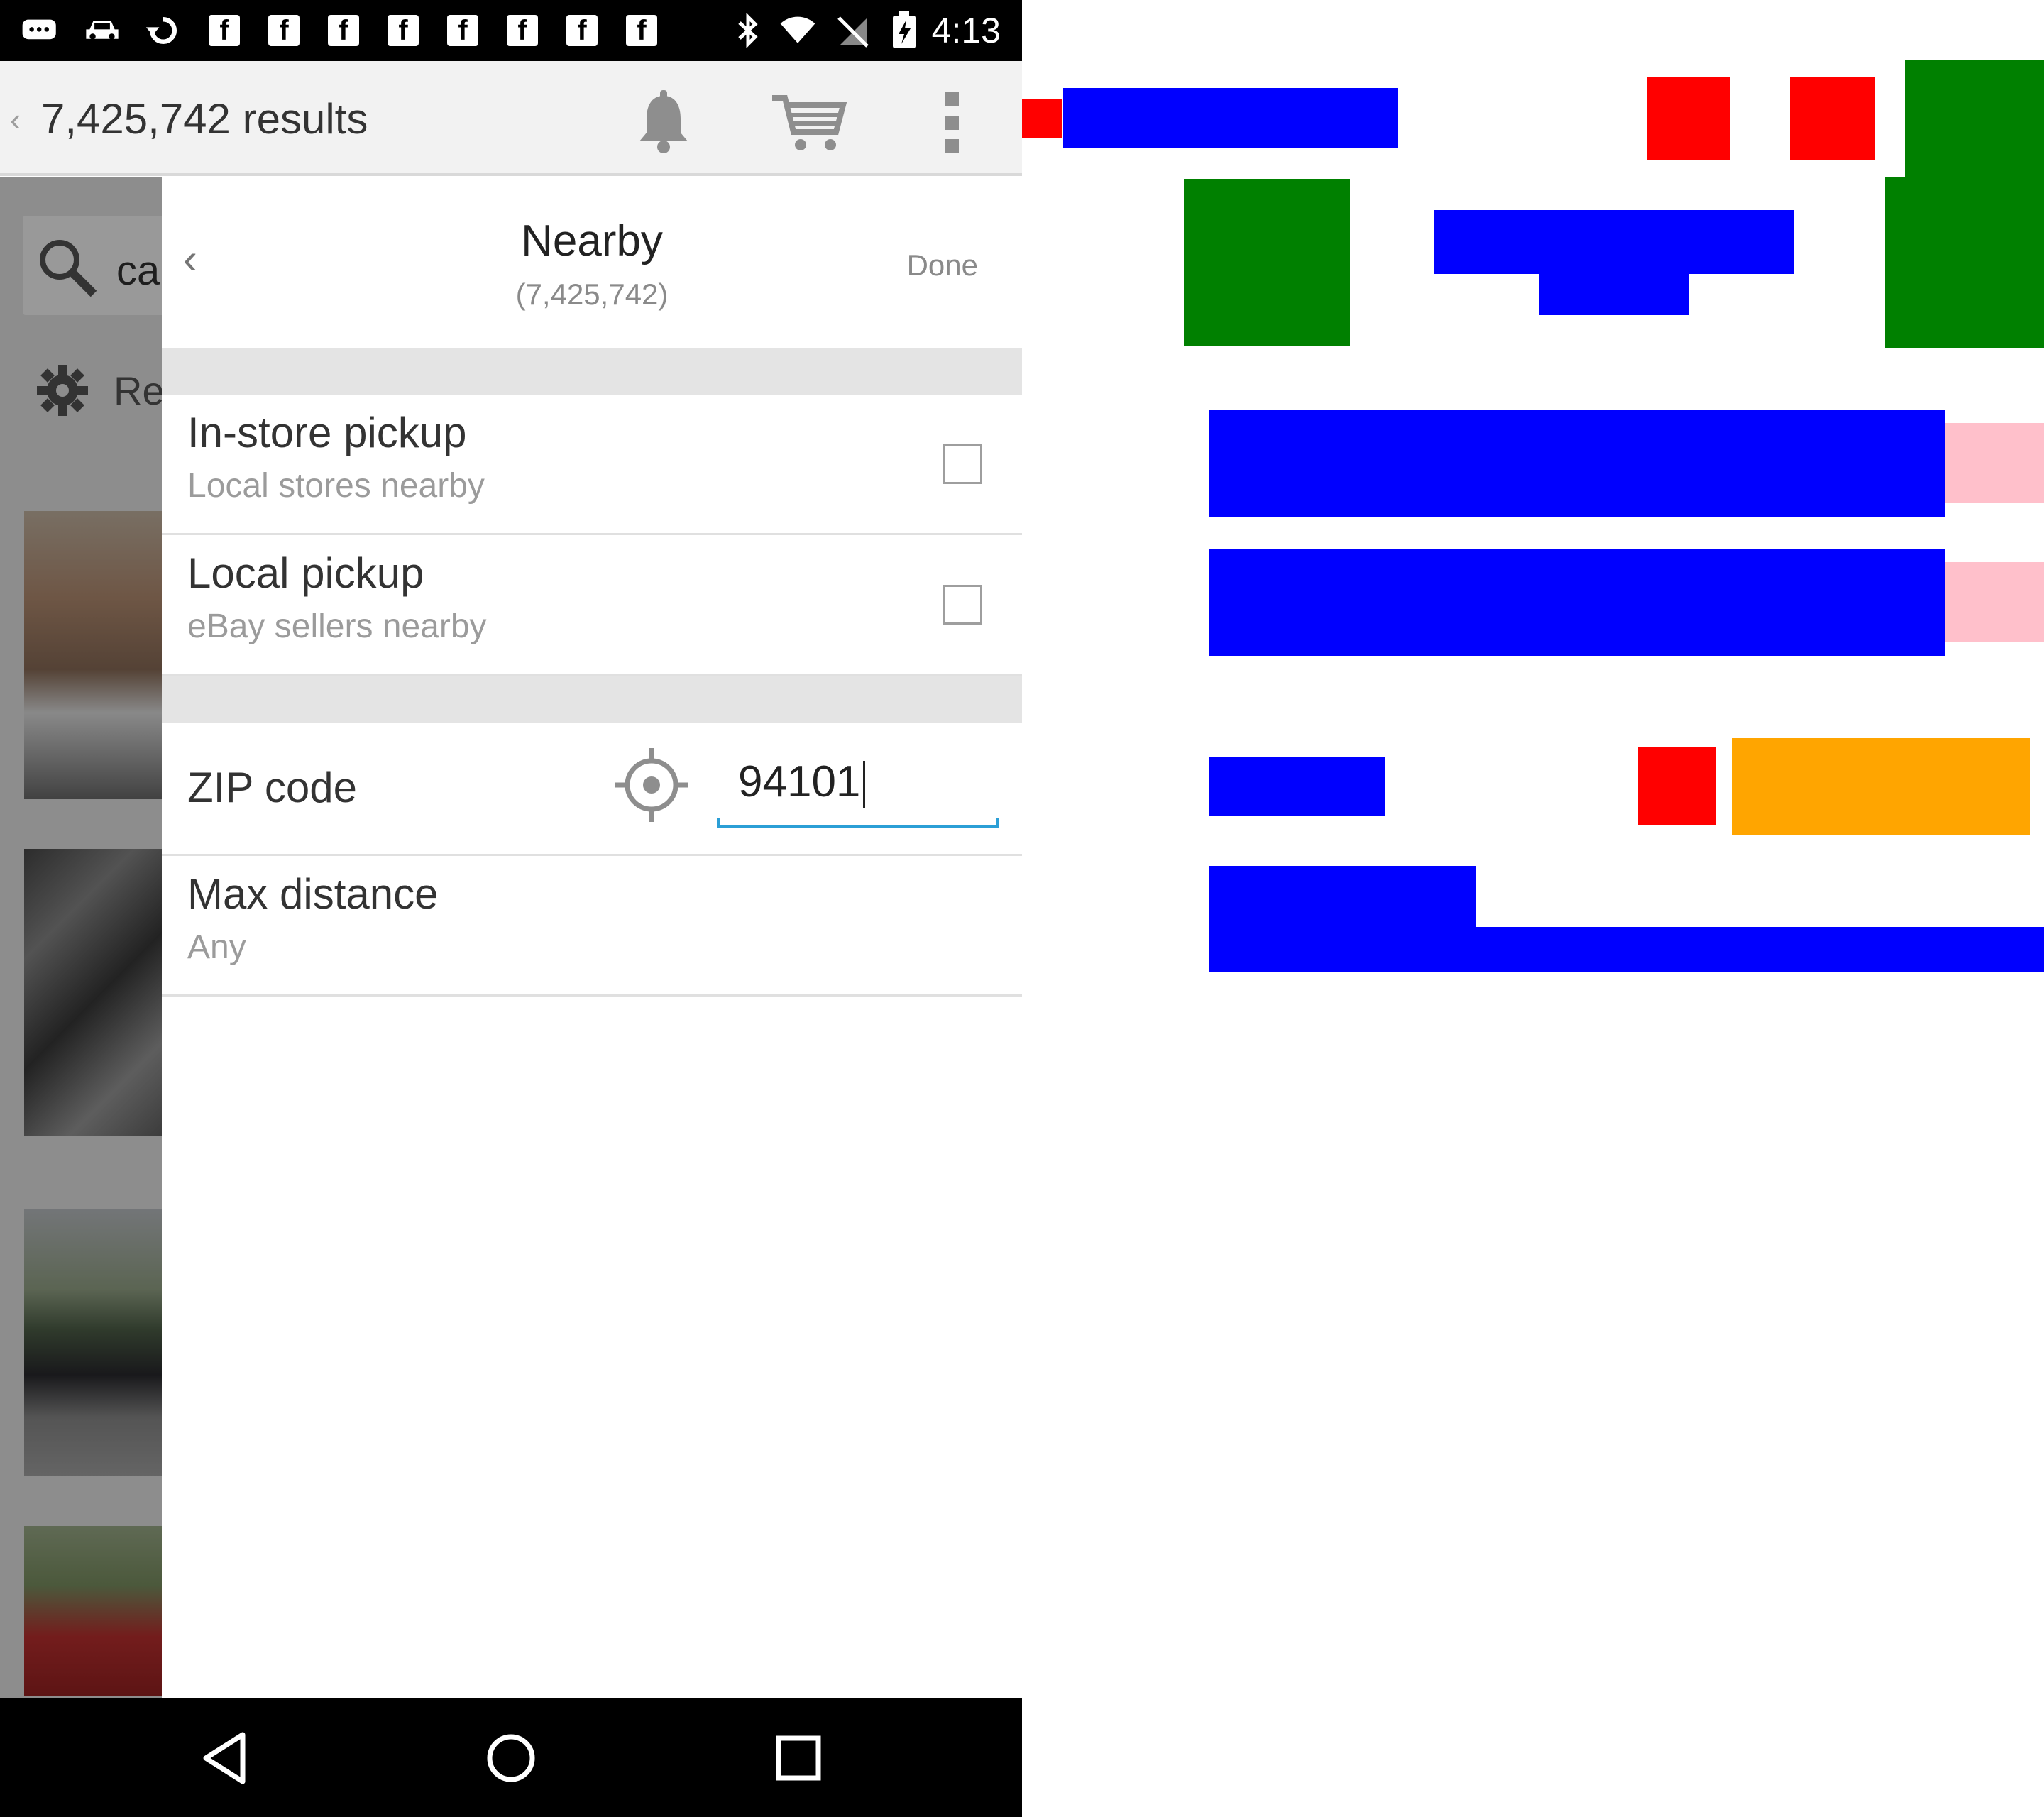  I want to click on status-bar: f f f f f f f f 4:13, so click(511, 30).